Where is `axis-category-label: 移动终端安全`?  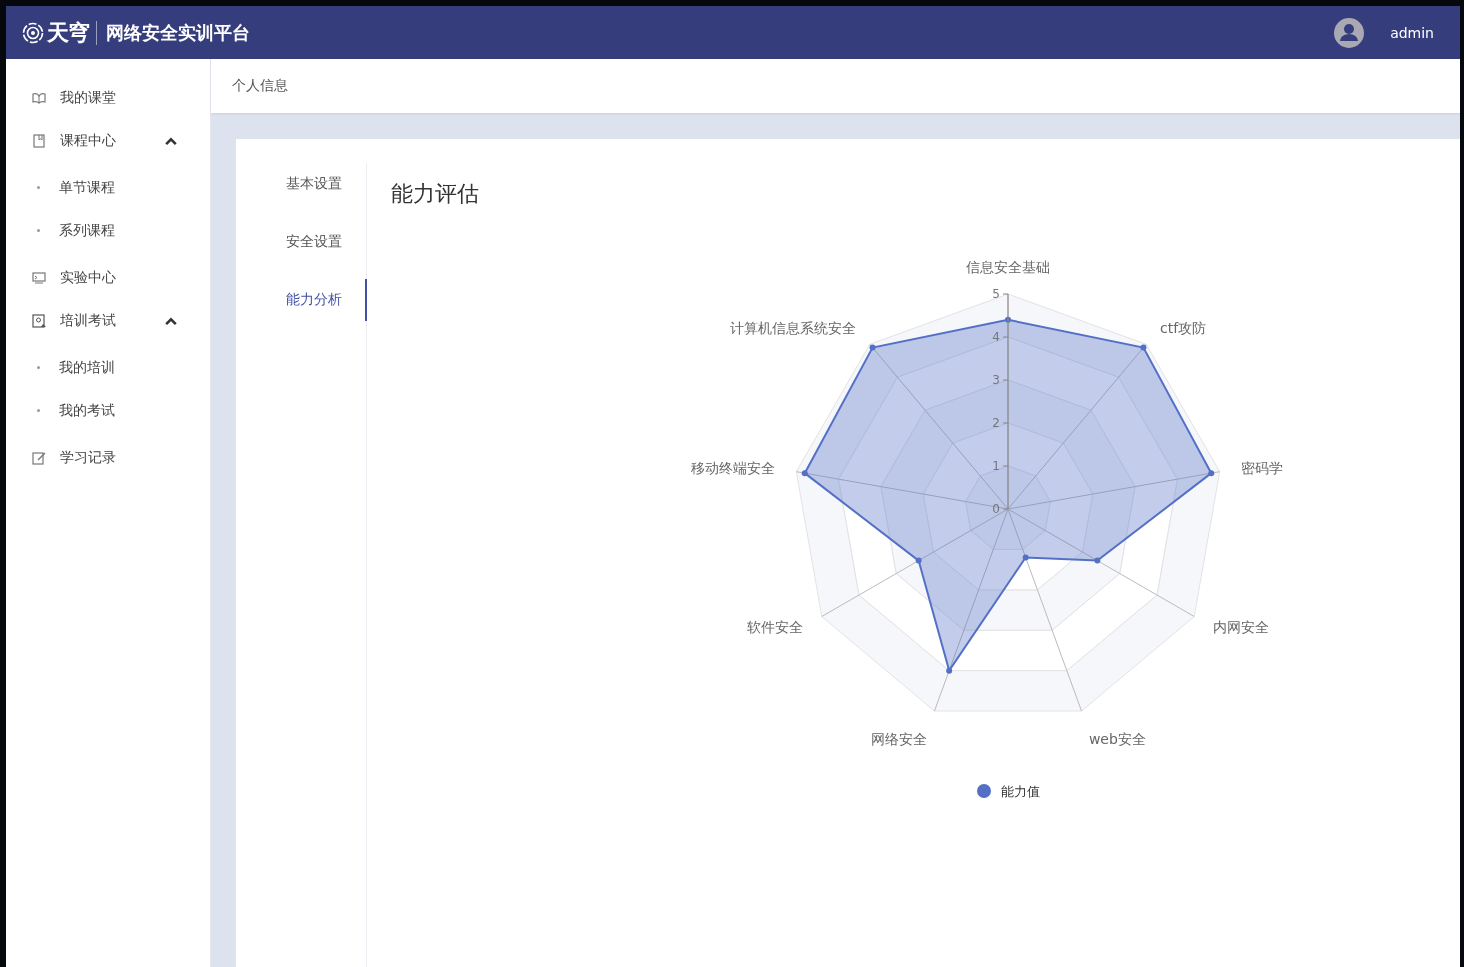
axis-category-label: 移动终端安全 is located at coordinates (733, 467).